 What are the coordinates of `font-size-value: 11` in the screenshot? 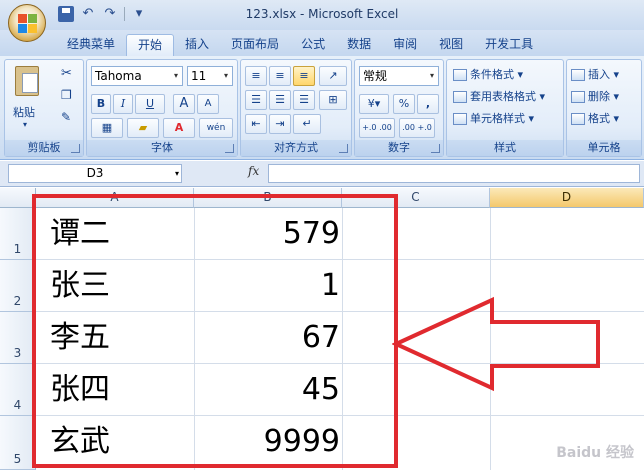 It's located at (199, 76).